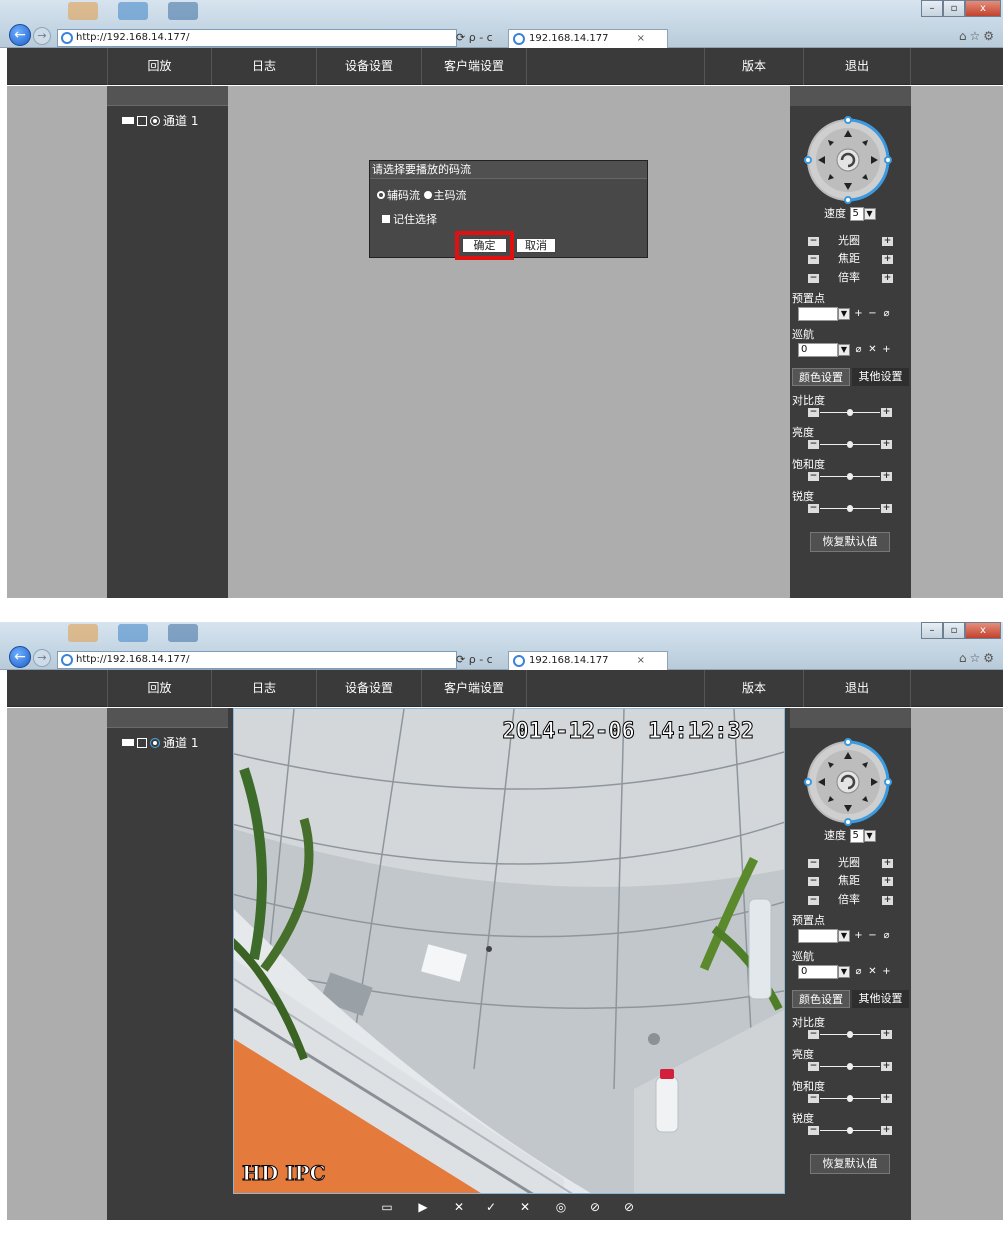  What do you see at coordinates (858, 935) in the screenshot?
I see `preset-add-icon: +` at bounding box center [858, 935].